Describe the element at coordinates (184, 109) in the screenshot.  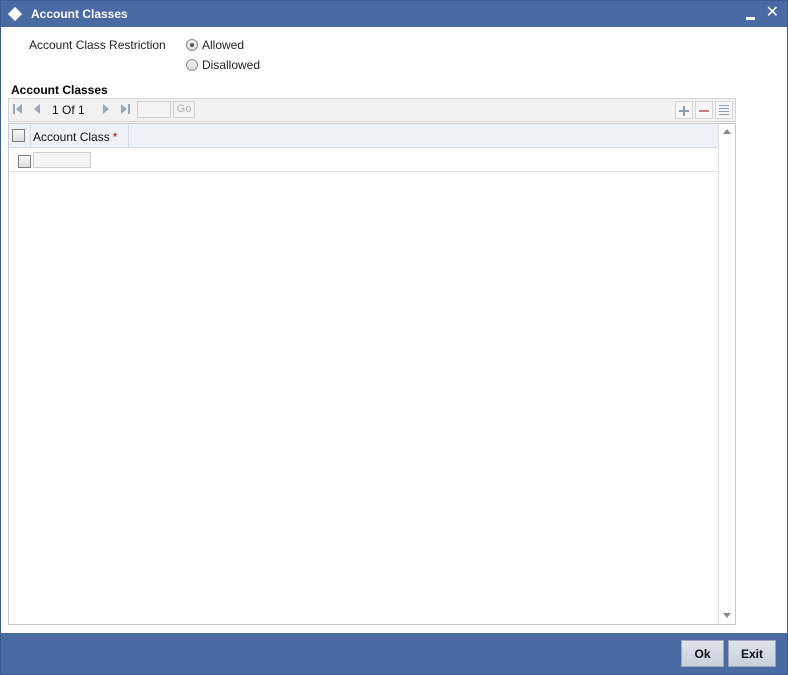
I see `go-button: Go` at that location.